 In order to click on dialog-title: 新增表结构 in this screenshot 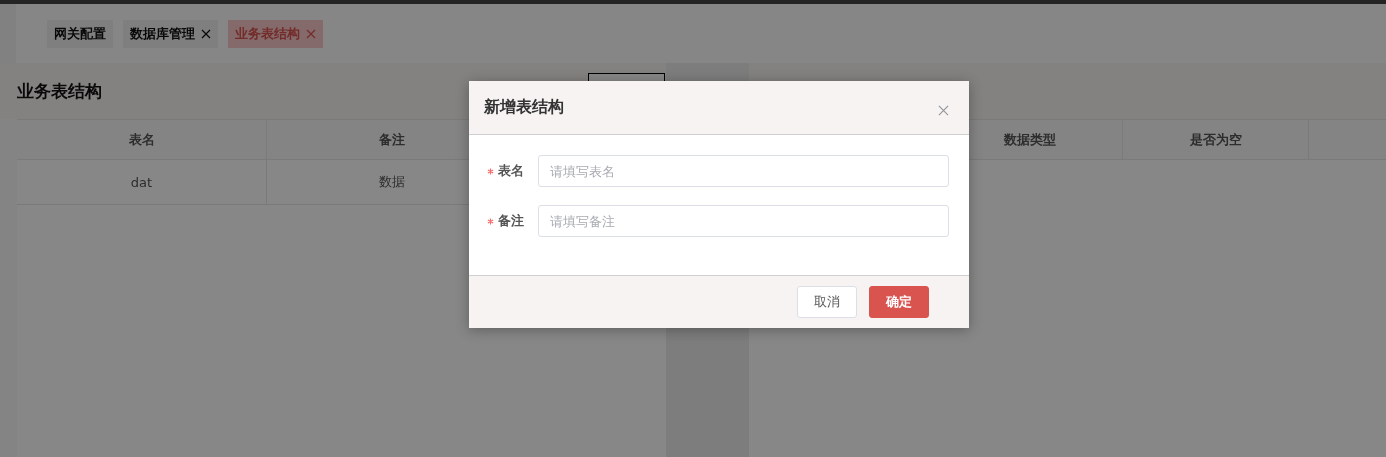, I will do `click(524, 107)`.